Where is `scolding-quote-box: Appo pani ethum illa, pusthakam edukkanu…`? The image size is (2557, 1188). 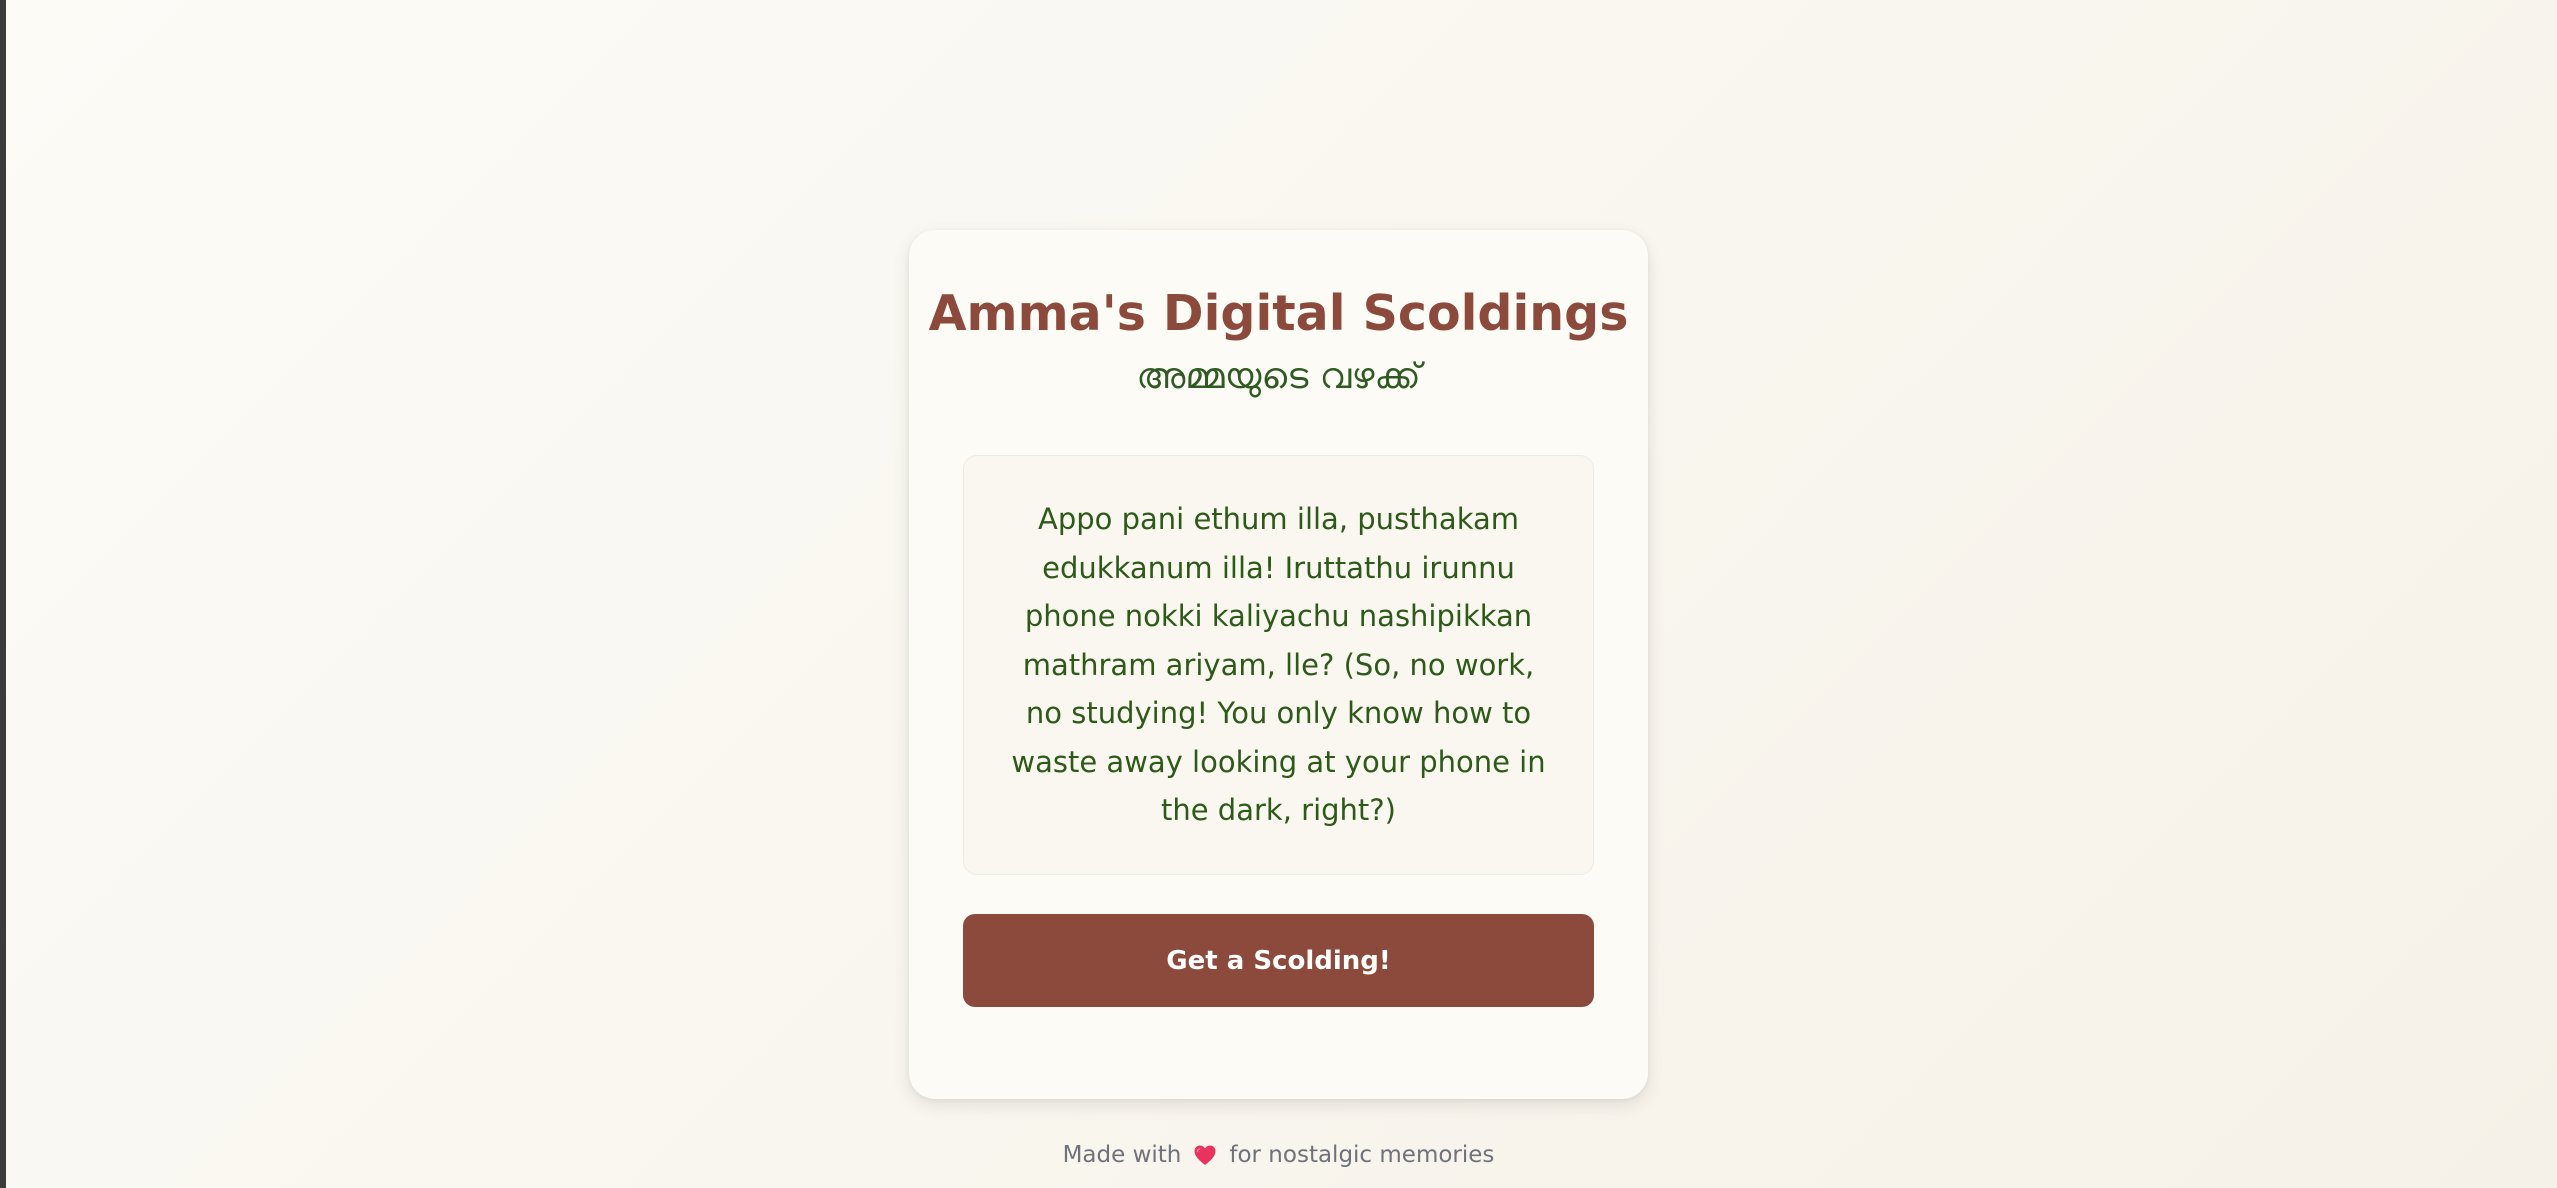 scolding-quote-box: Appo pani ethum illa, pusthakam edukkanu… is located at coordinates (1278, 665).